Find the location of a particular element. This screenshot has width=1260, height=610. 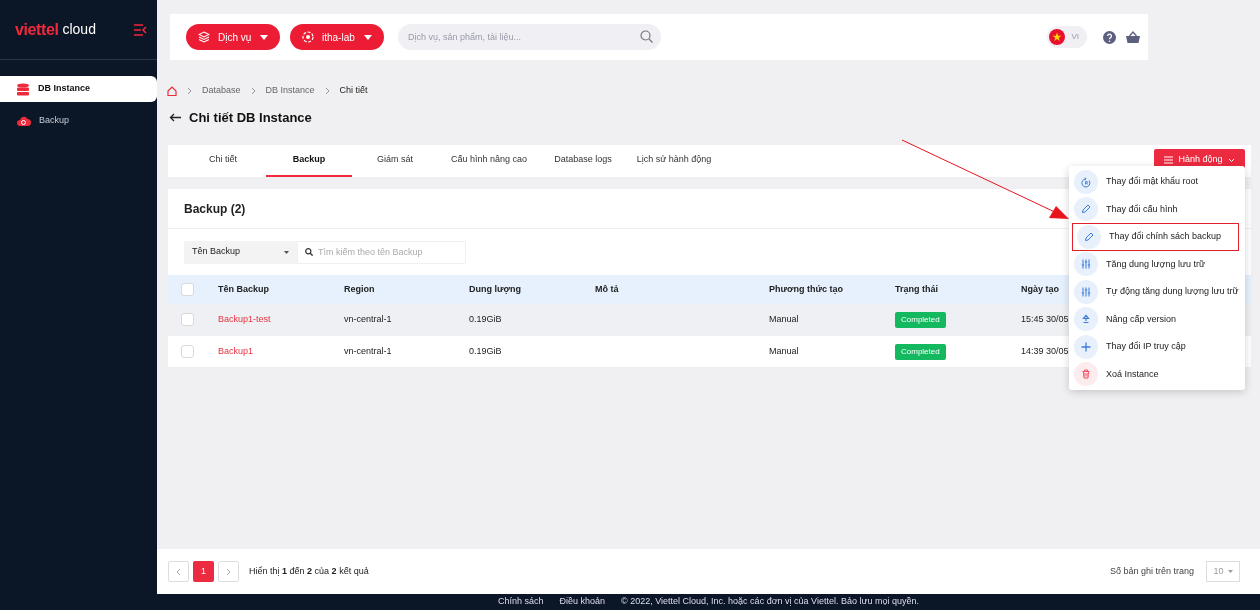

menu-item: Thay đổi mật khẩu root is located at coordinates (1157, 182).